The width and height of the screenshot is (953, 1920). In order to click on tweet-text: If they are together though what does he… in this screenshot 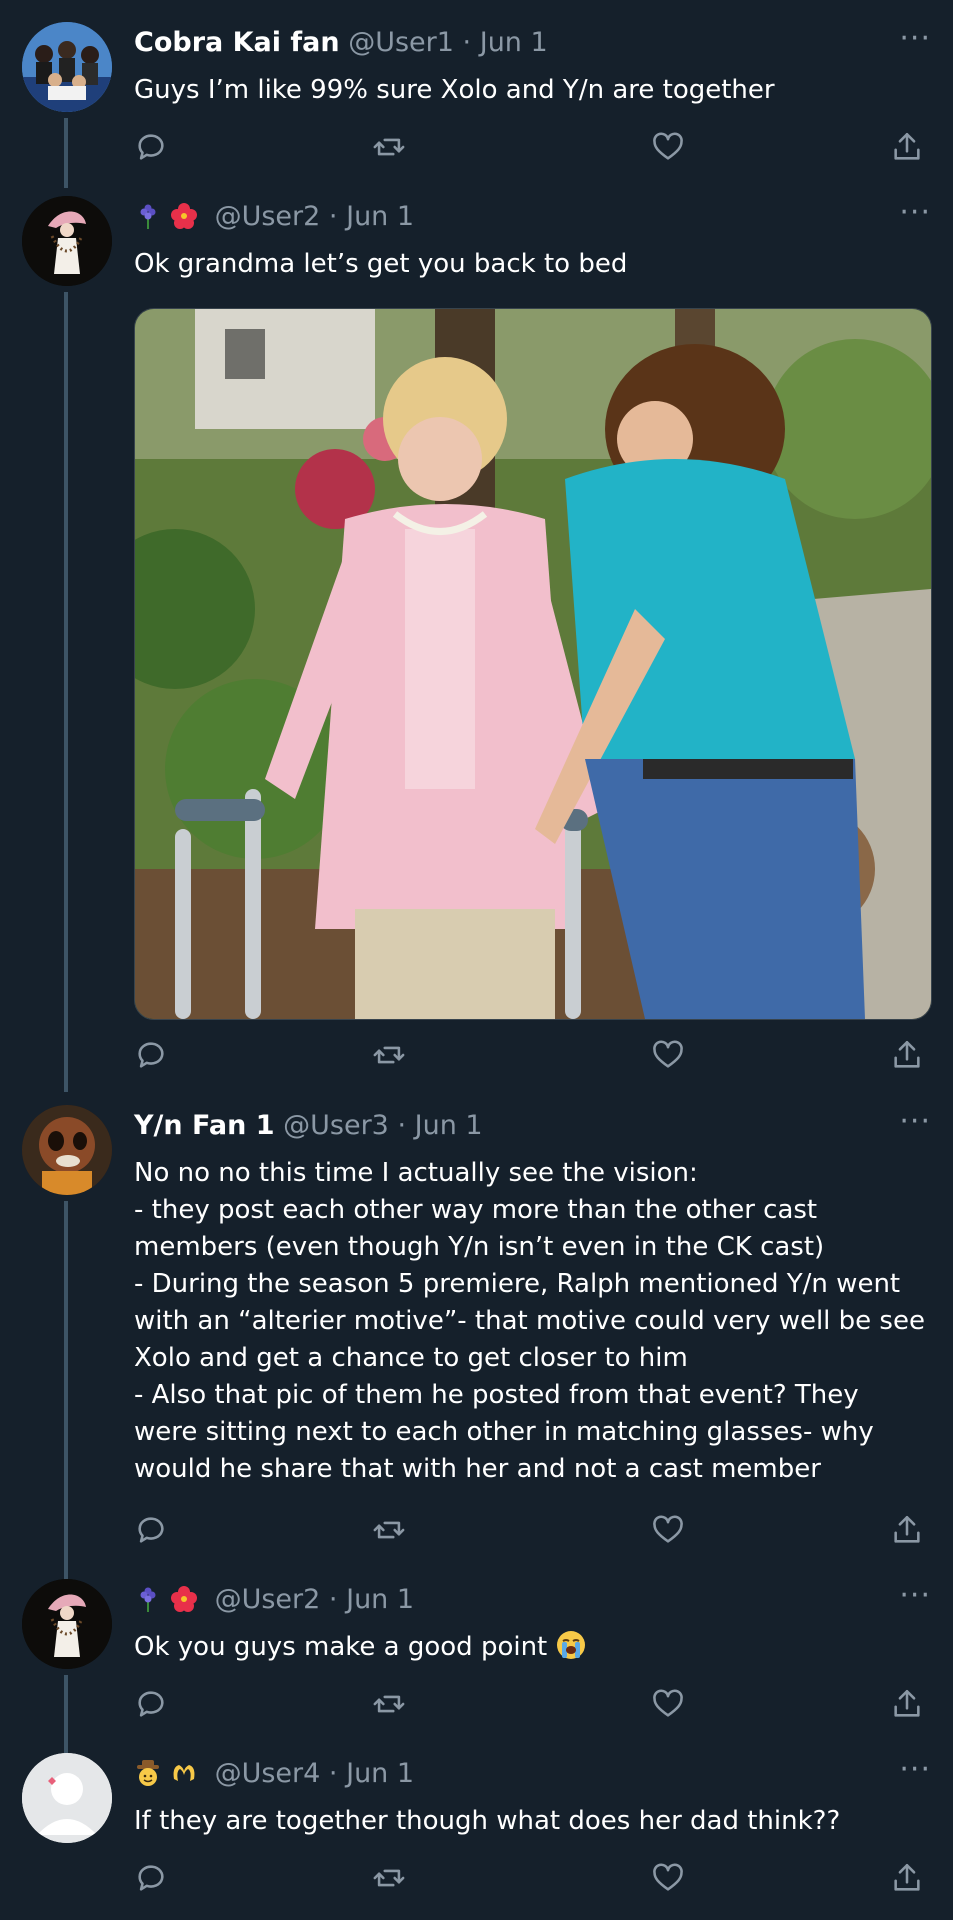, I will do `click(487, 1821)`.